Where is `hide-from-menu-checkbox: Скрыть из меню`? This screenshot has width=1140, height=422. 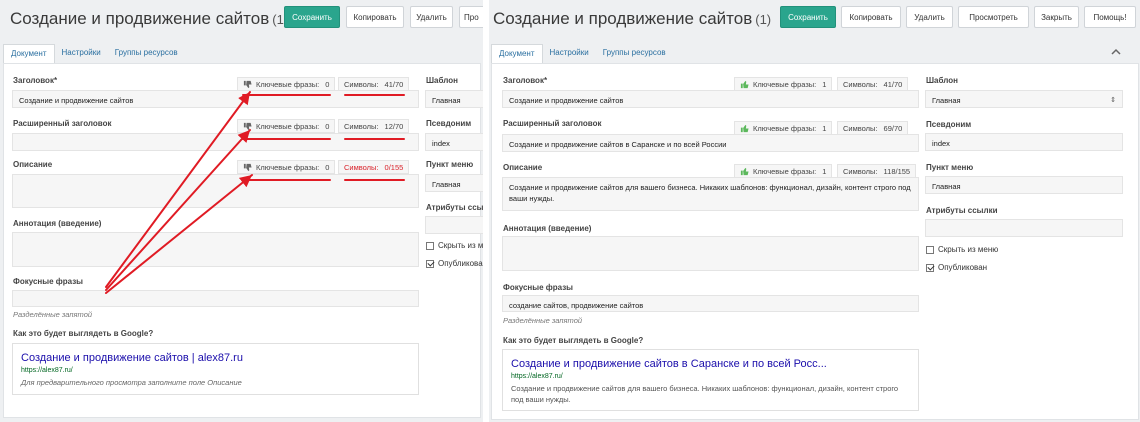
hide-from-menu-checkbox: Скрыть из меню is located at coordinates (962, 249).